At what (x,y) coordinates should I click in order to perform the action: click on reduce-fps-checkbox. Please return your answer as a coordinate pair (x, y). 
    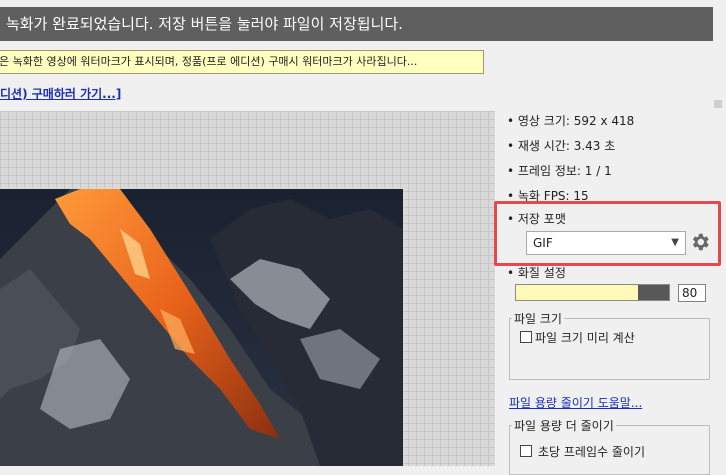
    Looking at the image, I should click on (526, 451).